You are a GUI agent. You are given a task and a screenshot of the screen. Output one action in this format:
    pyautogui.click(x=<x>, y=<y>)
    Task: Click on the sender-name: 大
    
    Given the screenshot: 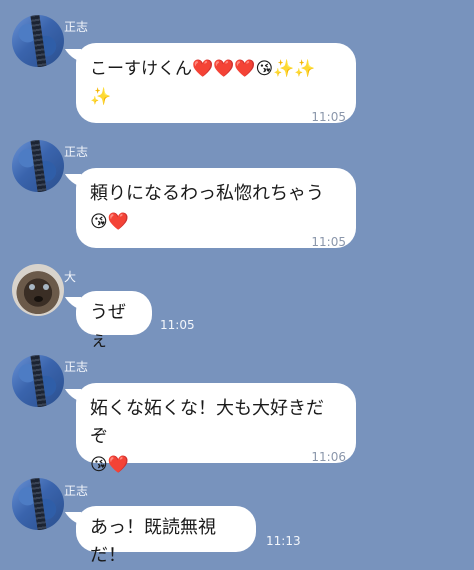 What is the action you would take?
    pyautogui.click(x=70, y=277)
    